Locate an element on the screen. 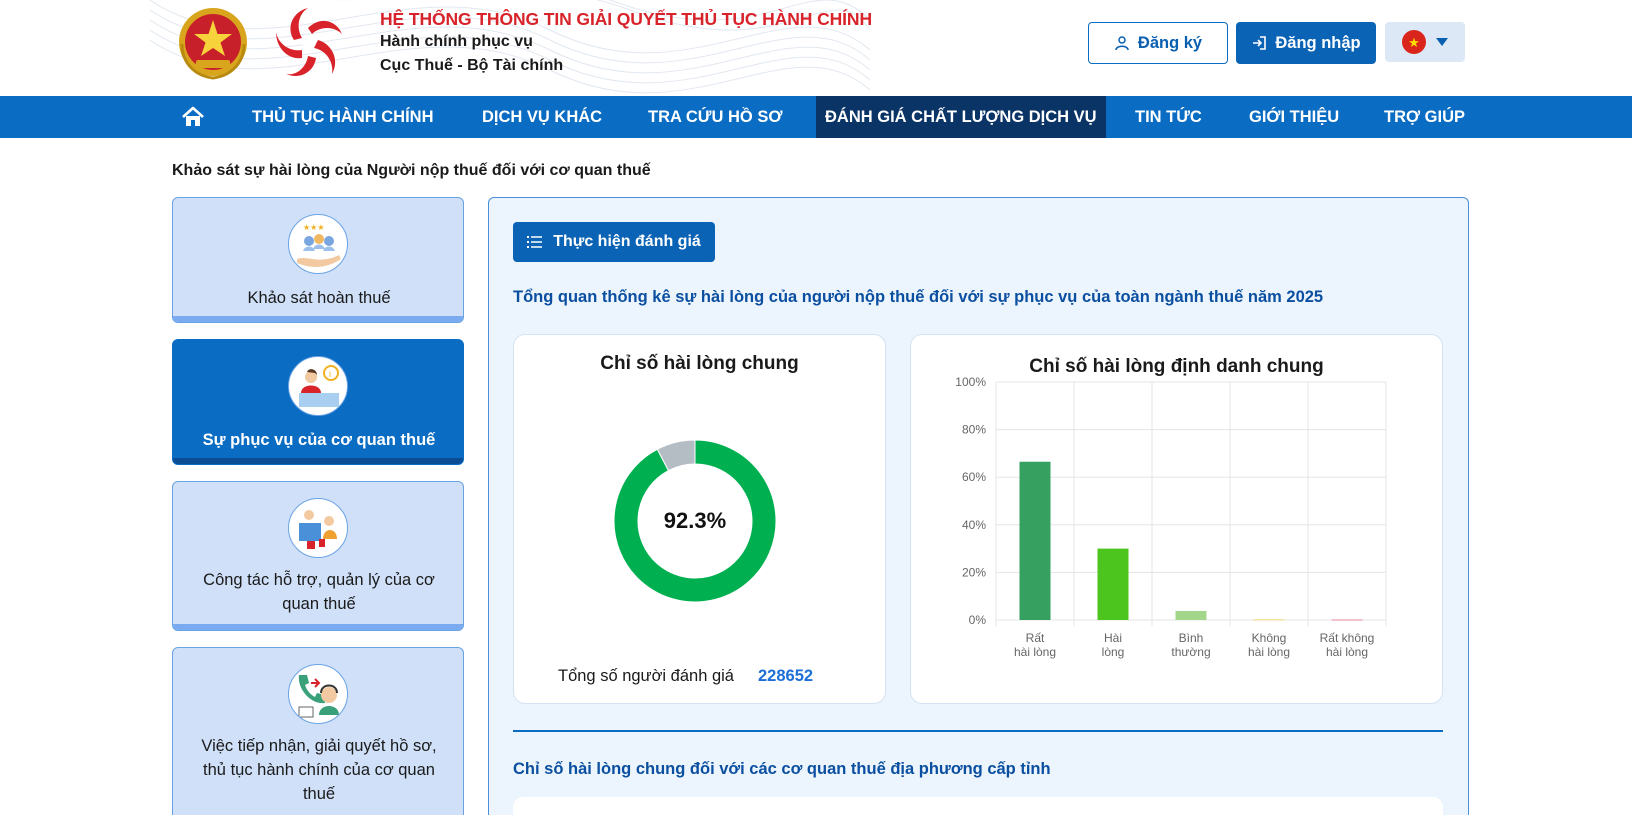 This screenshot has width=1632, height=815. list-icon is located at coordinates (535, 242).